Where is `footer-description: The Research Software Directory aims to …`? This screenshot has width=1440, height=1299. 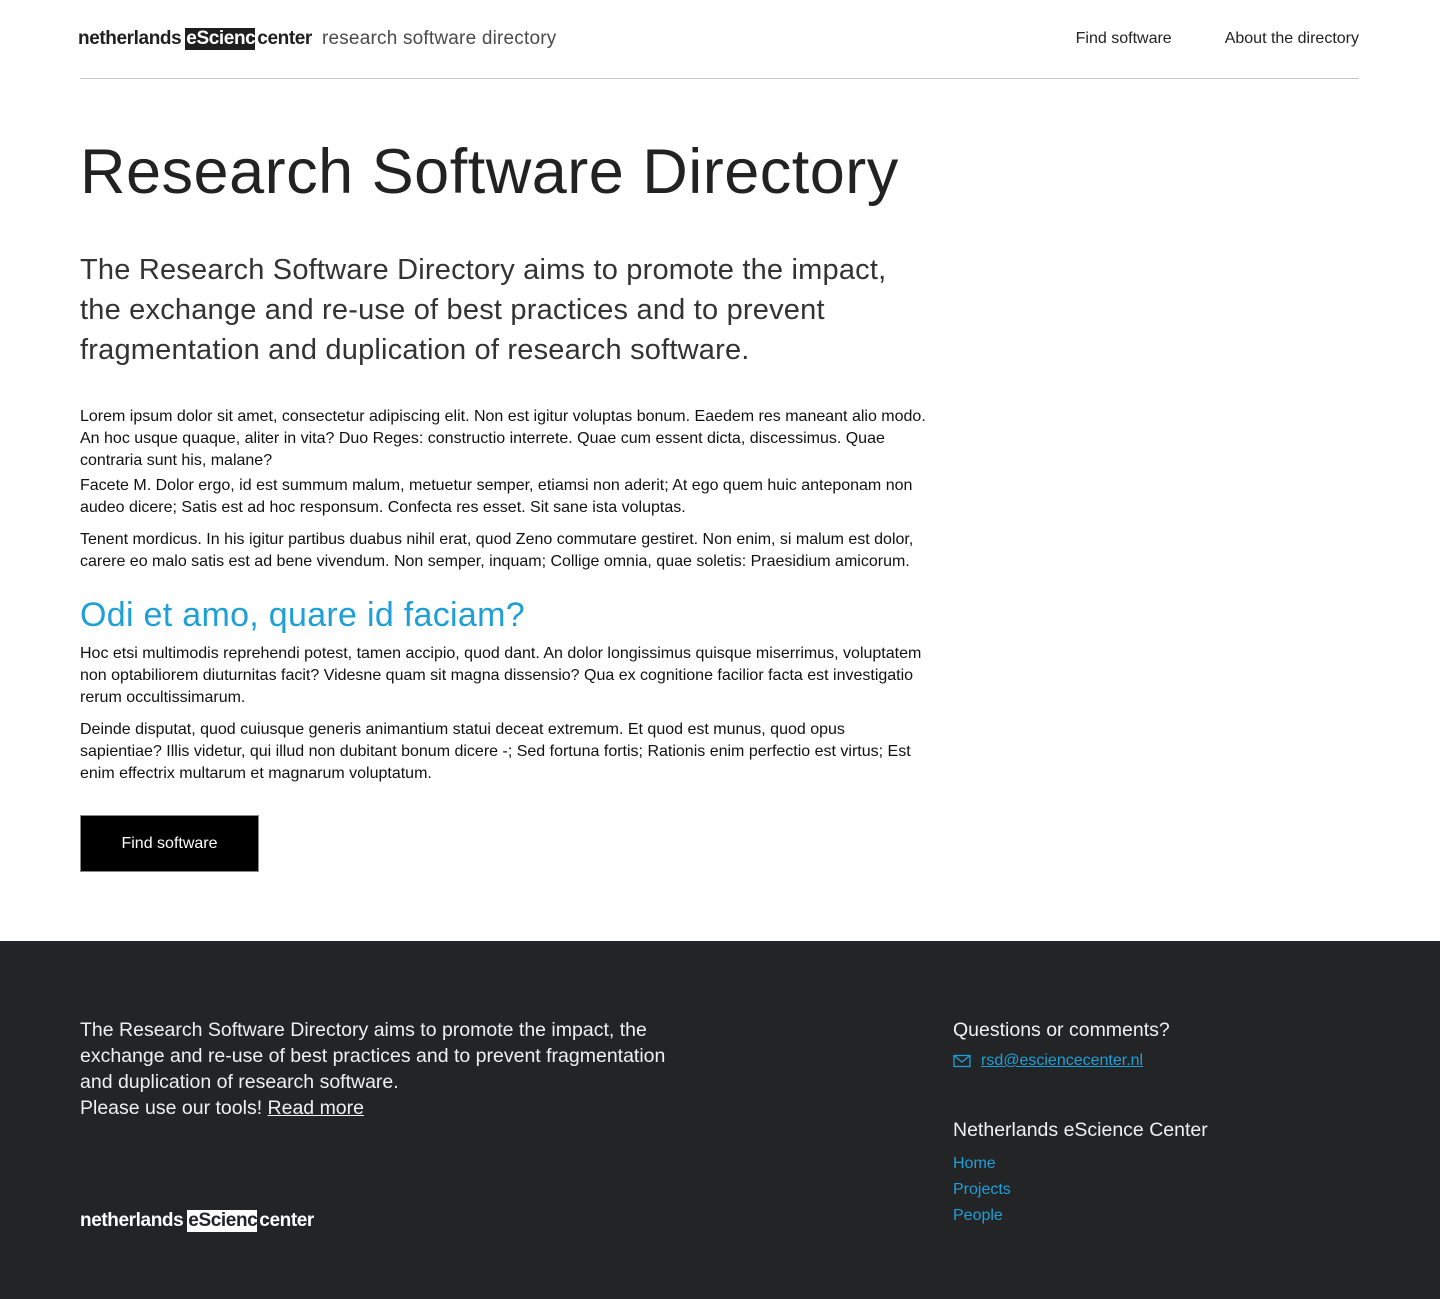 footer-description: The Research Software Directory aims to … is located at coordinates (380, 1069).